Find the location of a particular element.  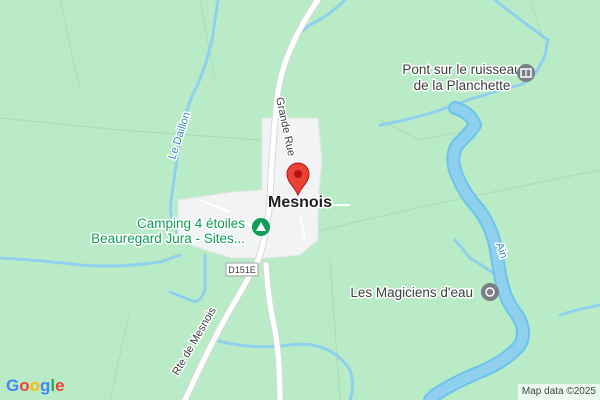

logo-letter: G is located at coordinates (13, 385).